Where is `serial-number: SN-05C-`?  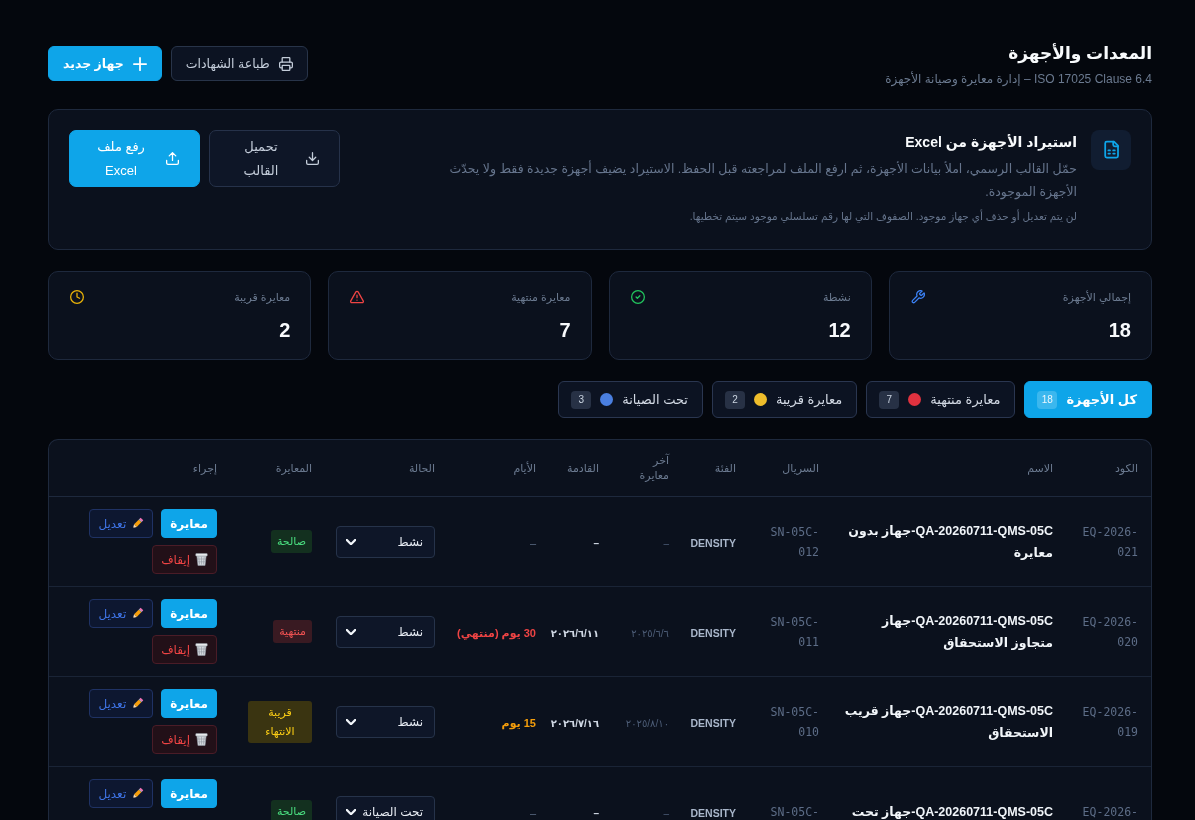 serial-number: SN-05C- is located at coordinates (794, 811).